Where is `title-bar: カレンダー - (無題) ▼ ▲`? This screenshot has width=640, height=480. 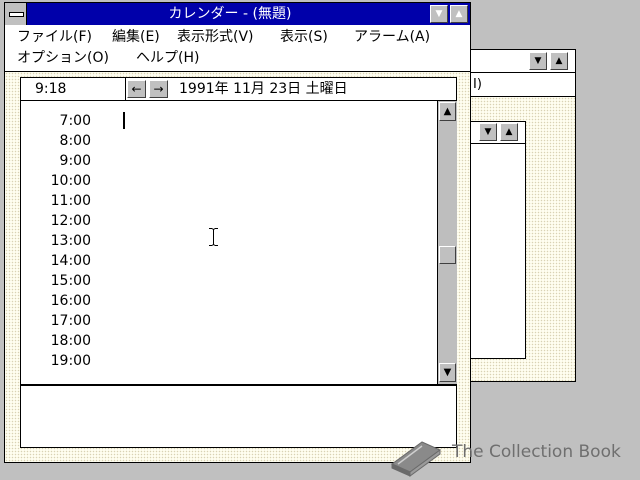 title-bar: カレンダー - (無題) ▼ ▲ is located at coordinates (237, 14).